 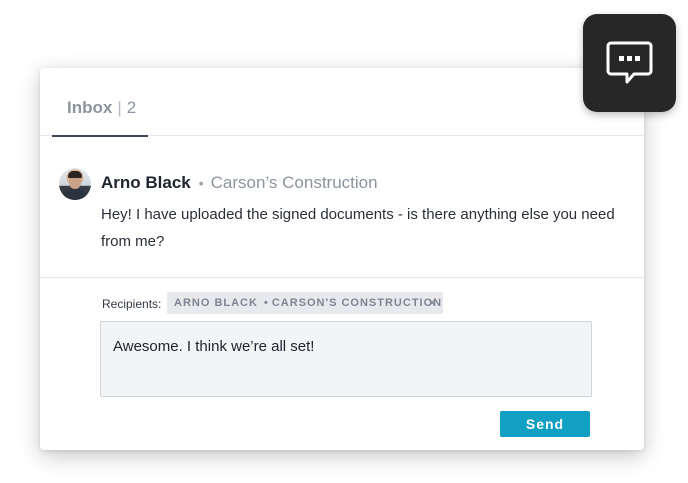 What do you see at coordinates (545, 424) in the screenshot?
I see `send-button: Send` at bounding box center [545, 424].